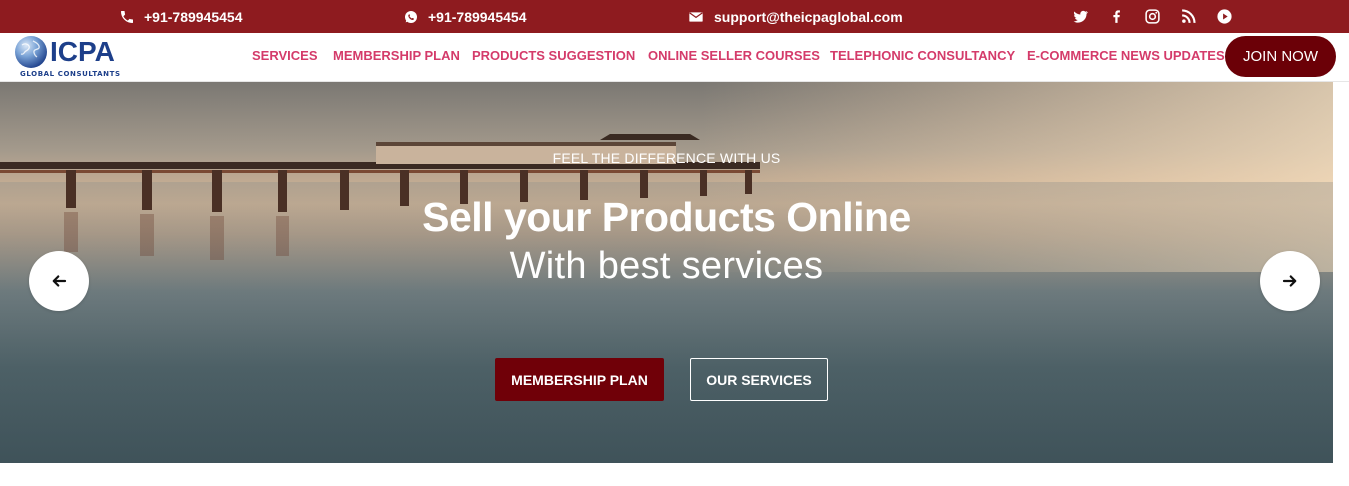  I want to click on nav-item-products-suggestion: PRODUCTS SUGGESTION, so click(553, 55).